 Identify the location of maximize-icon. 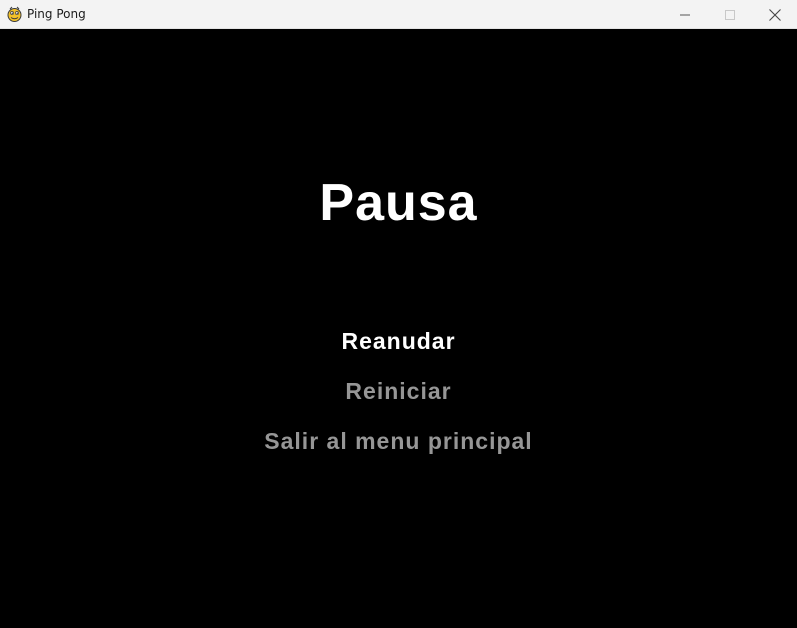
(729, 14).